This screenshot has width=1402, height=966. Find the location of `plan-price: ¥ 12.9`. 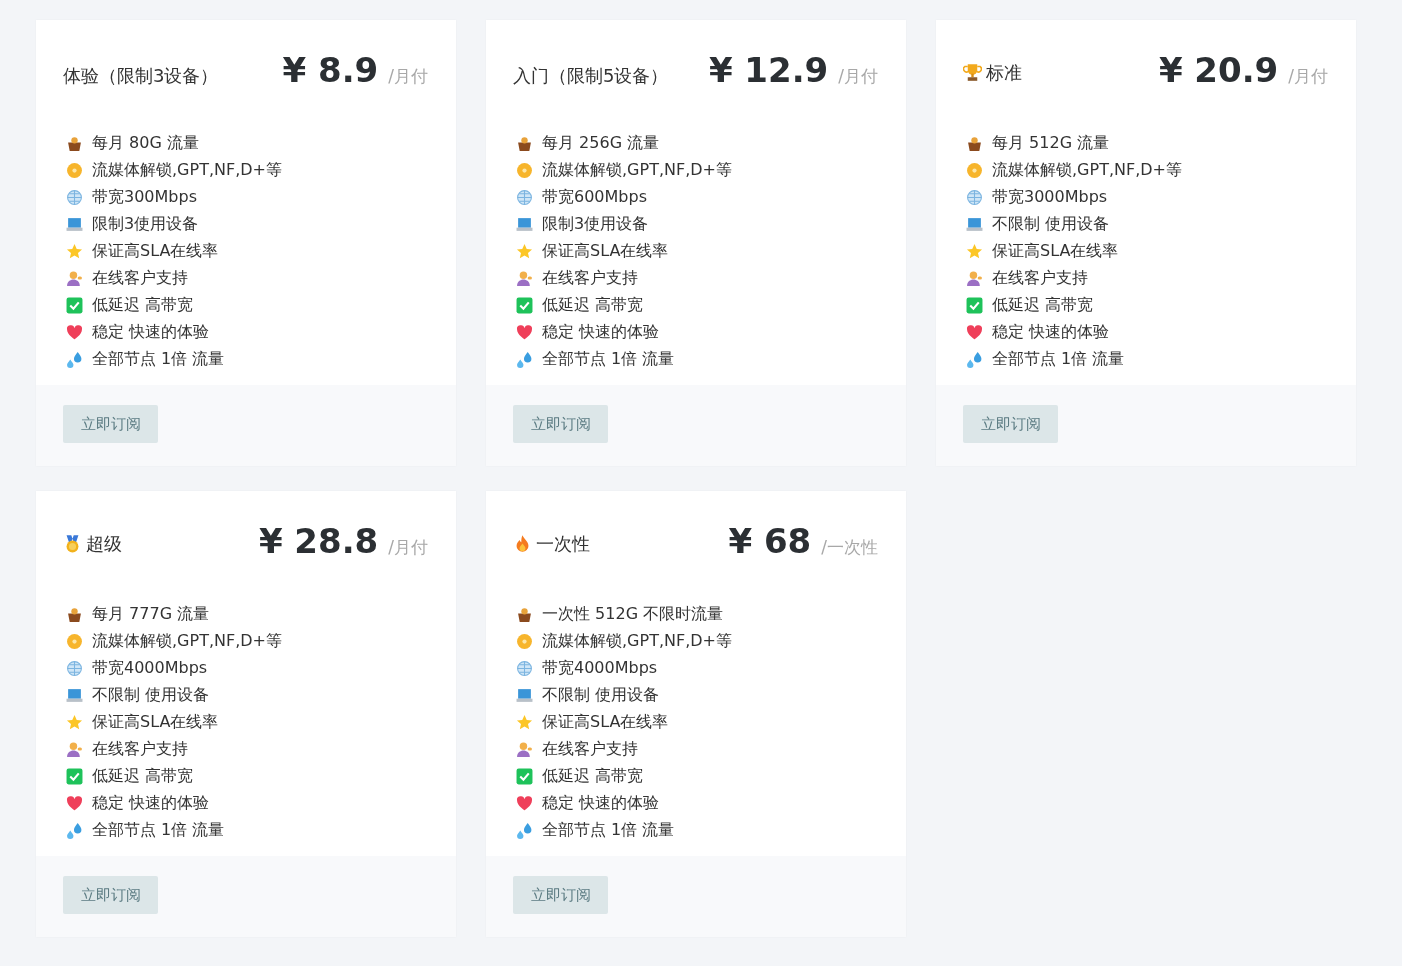

plan-price: ¥ 12.9 is located at coordinates (768, 70).